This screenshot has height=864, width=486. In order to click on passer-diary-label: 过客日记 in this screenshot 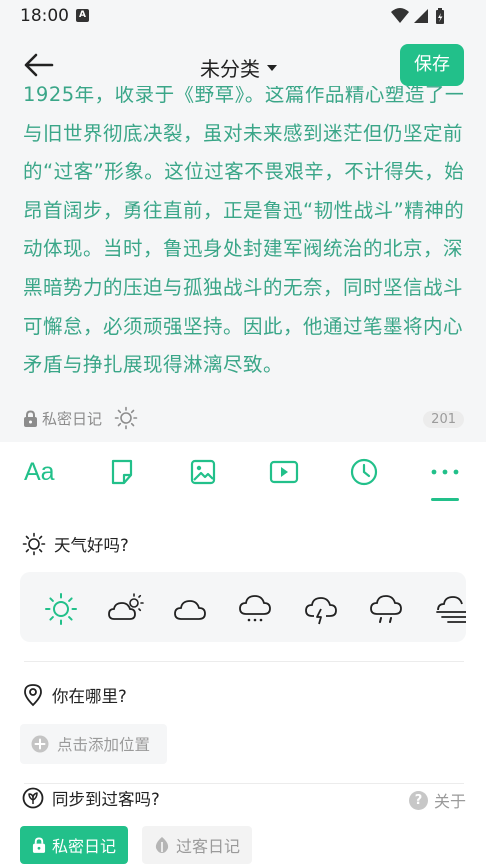, I will do `click(207, 846)`.